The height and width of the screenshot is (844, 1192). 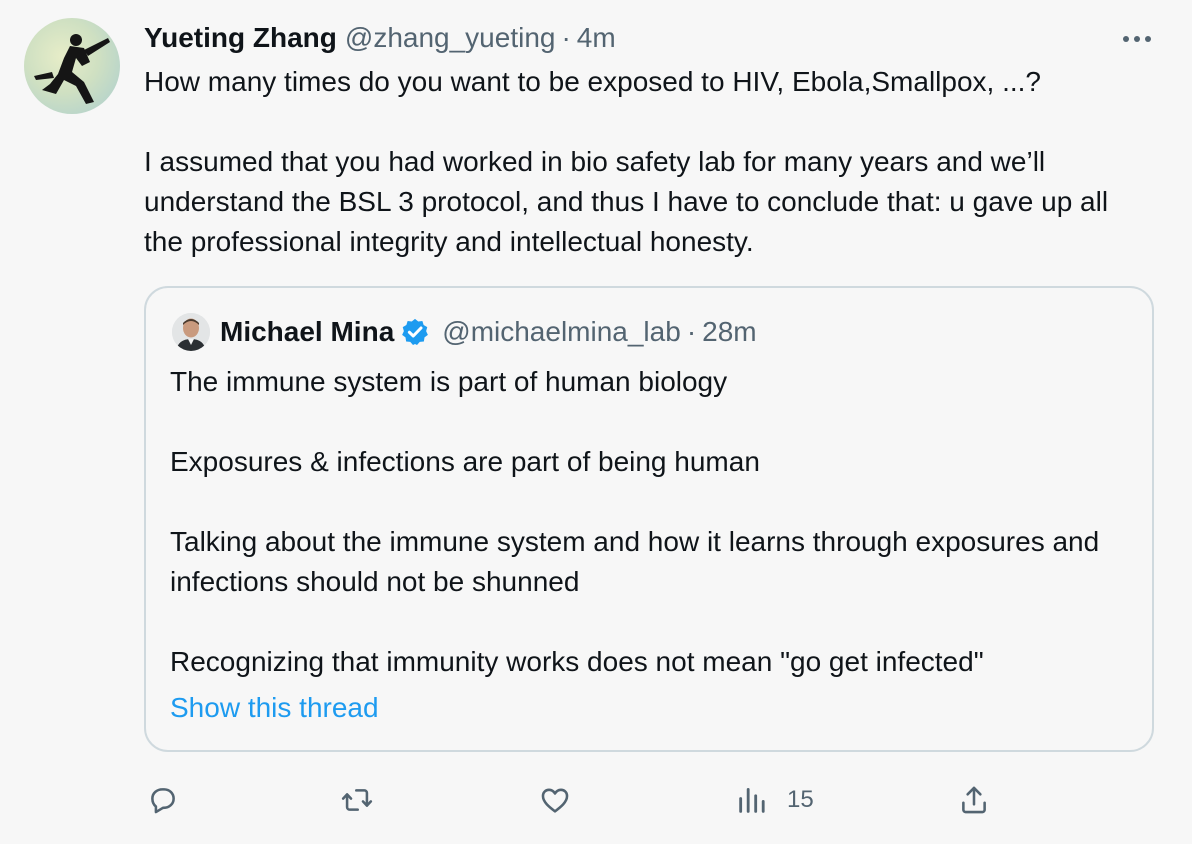 I want to click on quoted-author-avatar, so click(x=191, y=332).